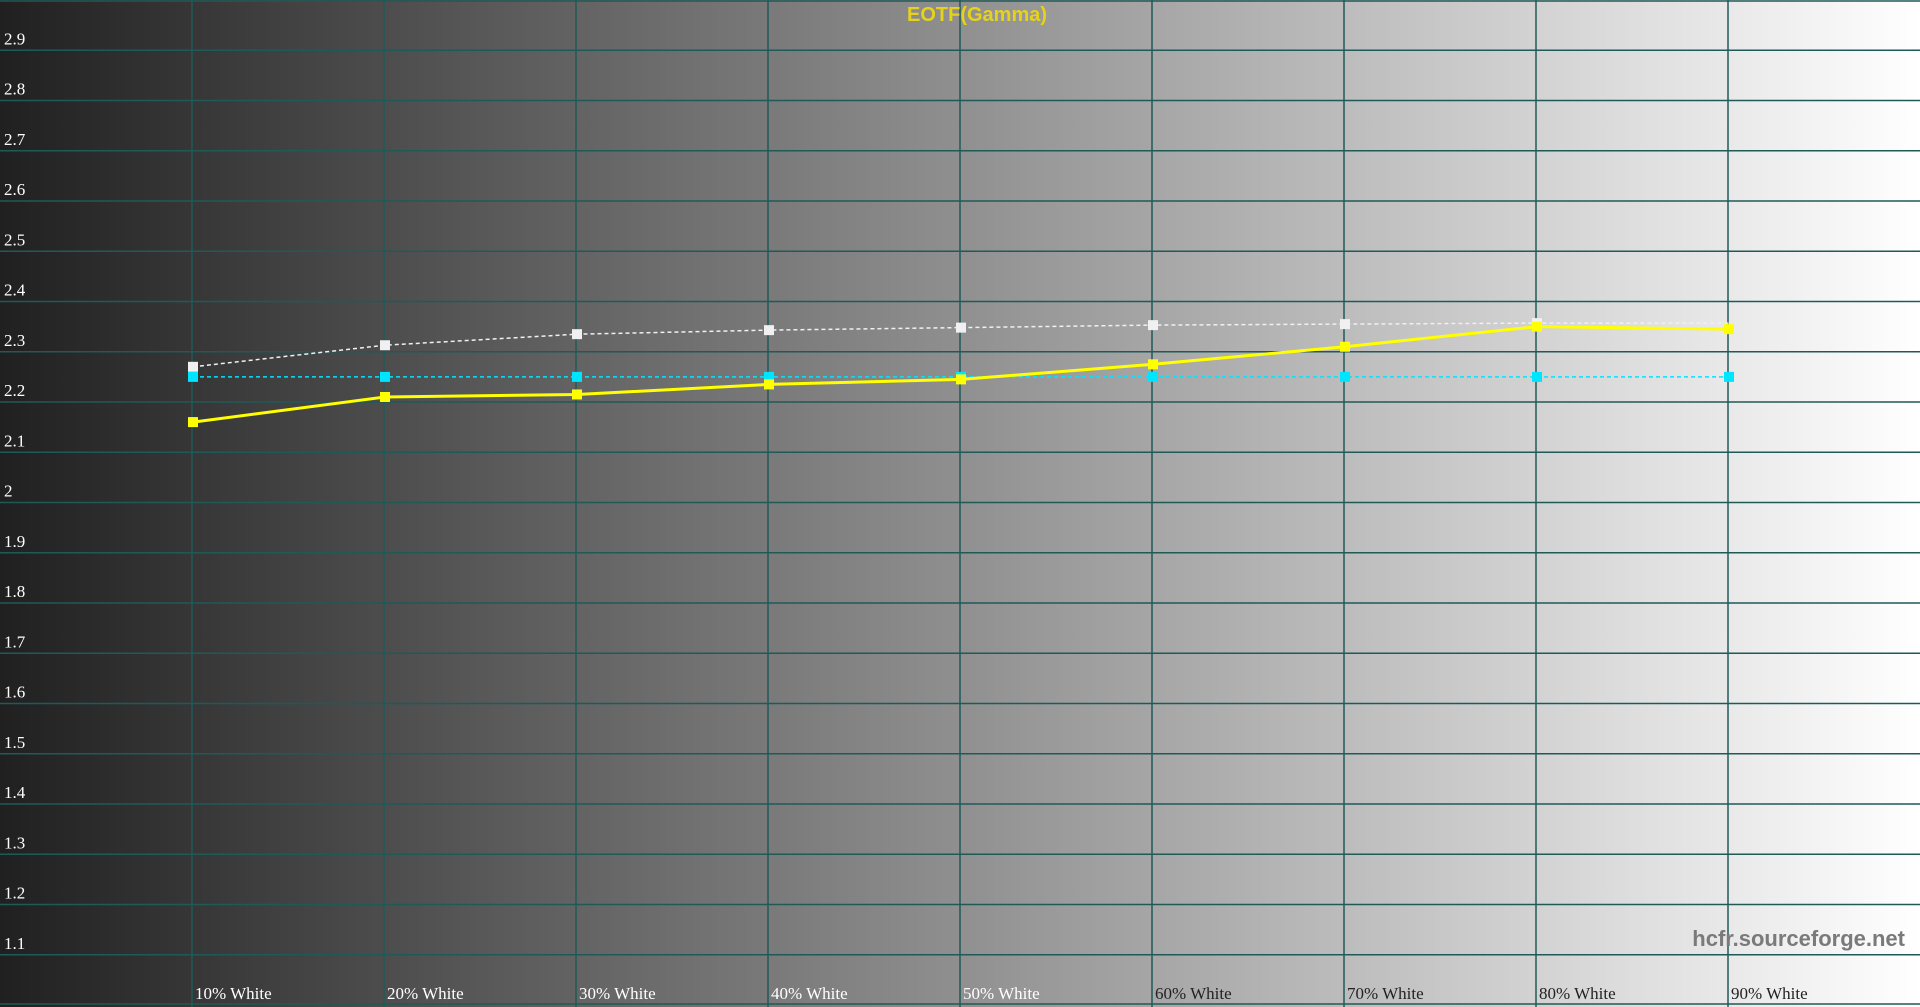 The height and width of the screenshot is (1007, 1920). What do you see at coordinates (14, 89) in the screenshot?
I see `y-tick-label: 2.8` at bounding box center [14, 89].